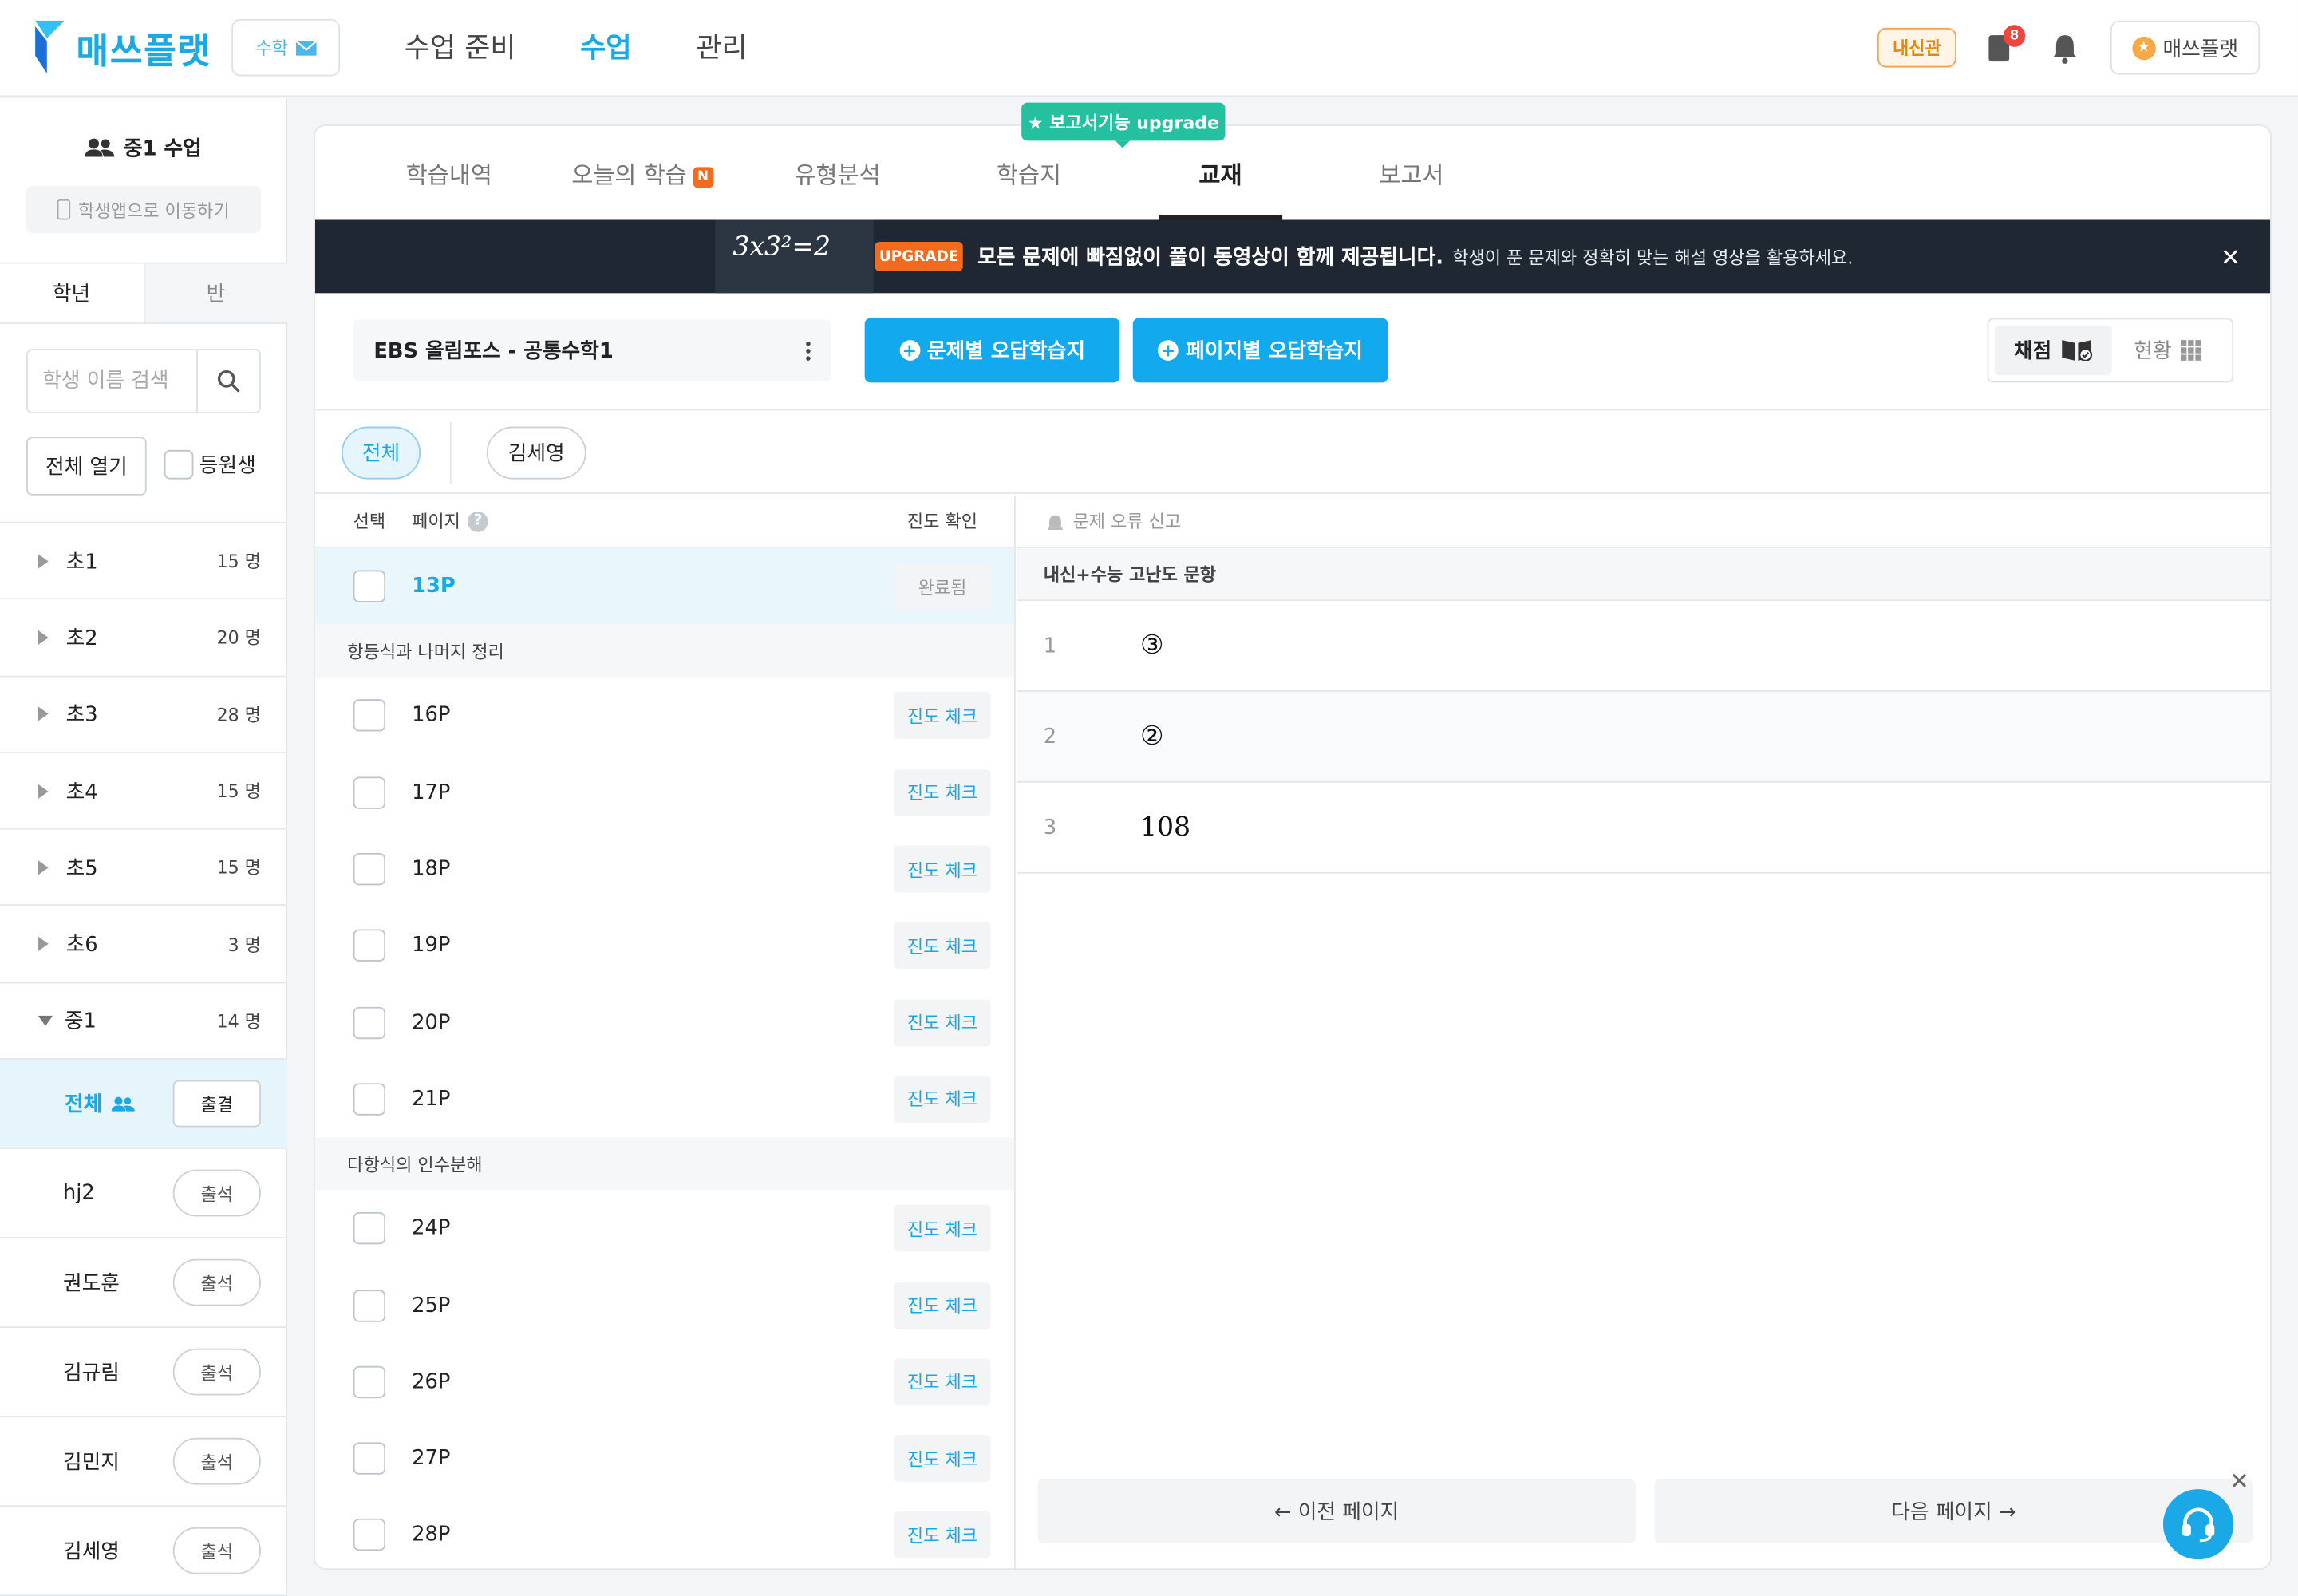 Image resolution: width=2298 pixels, height=1596 pixels. Describe the element at coordinates (381, 453) in the screenshot. I see `filter-chip-all: 전체` at that location.